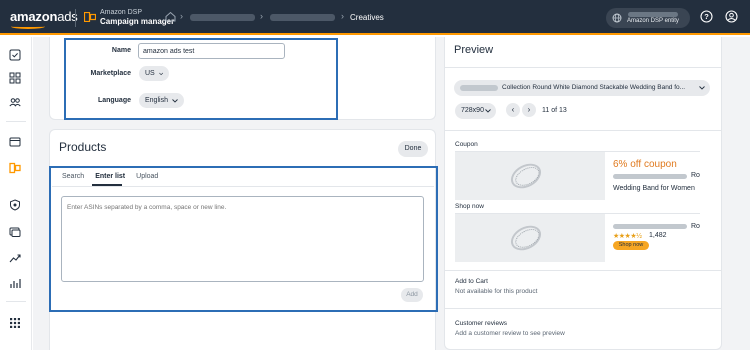  Describe the element at coordinates (469, 206) in the screenshot. I see `shop-now-label: Shop now` at that location.